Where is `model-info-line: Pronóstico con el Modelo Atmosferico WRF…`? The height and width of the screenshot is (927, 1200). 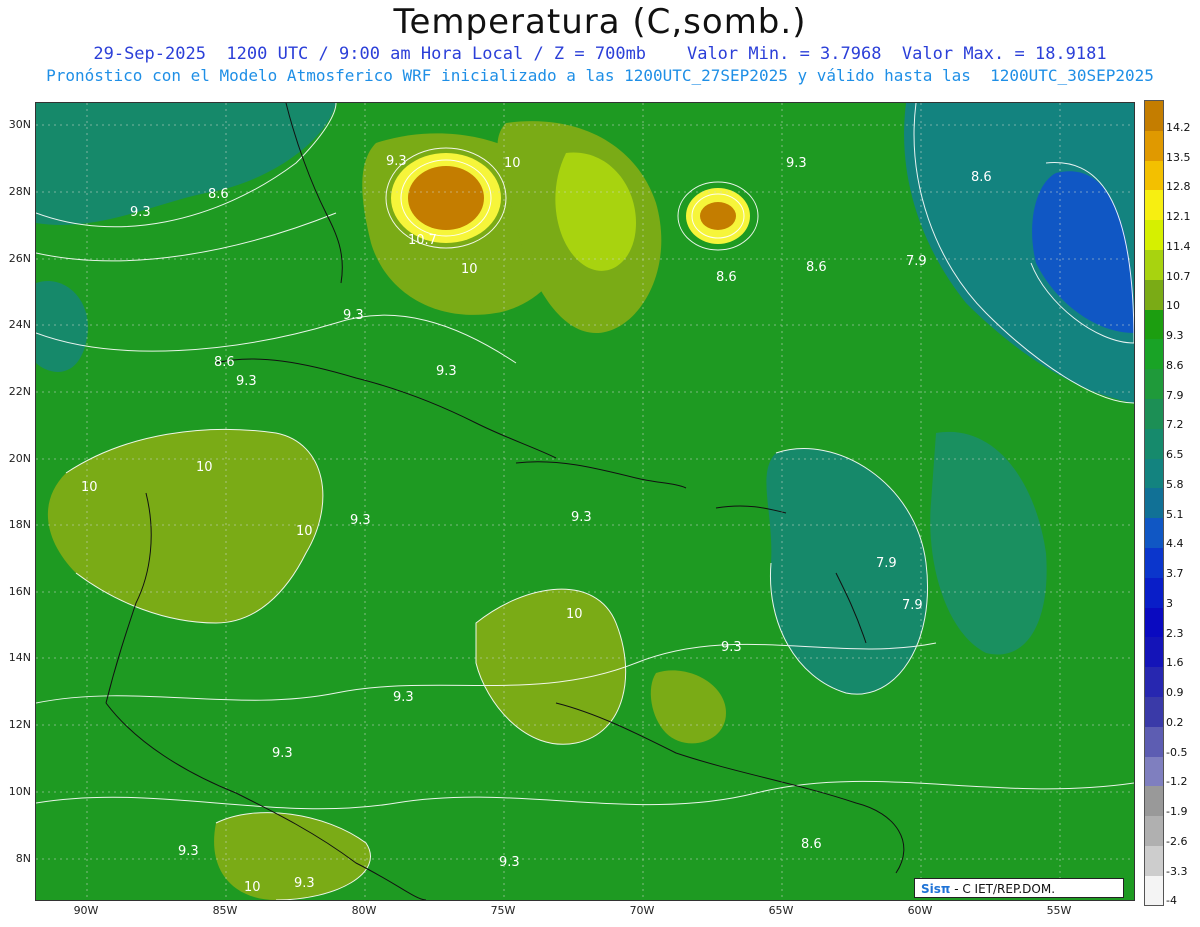
model-info-line: Pronóstico con el Modelo Atmosferico WRF… is located at coordinates (600, 75).